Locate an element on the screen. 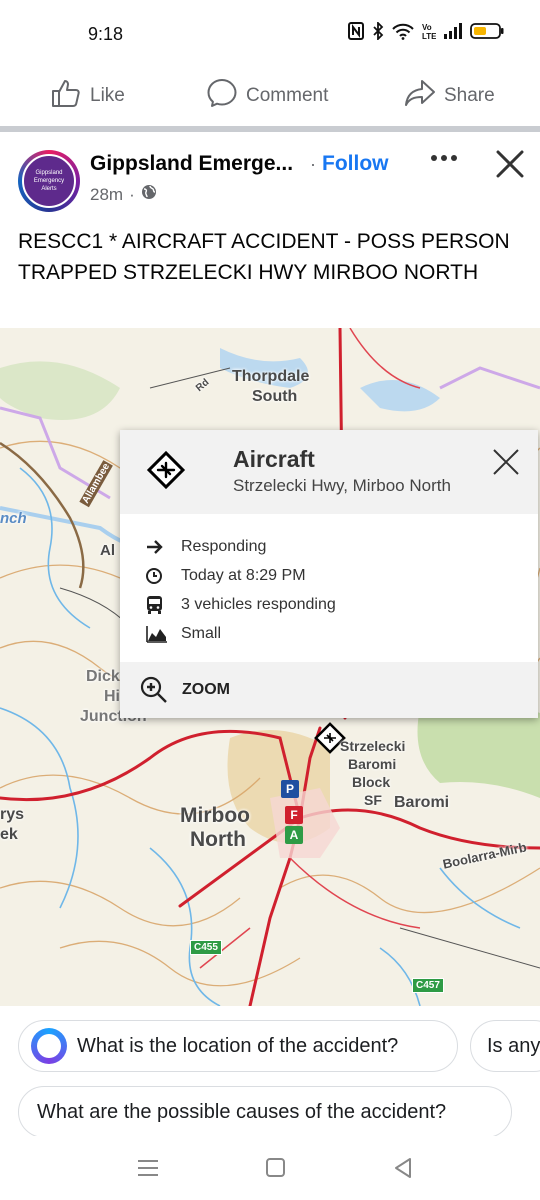  map-label-dick: Dick is located at coordinates (103, 676).